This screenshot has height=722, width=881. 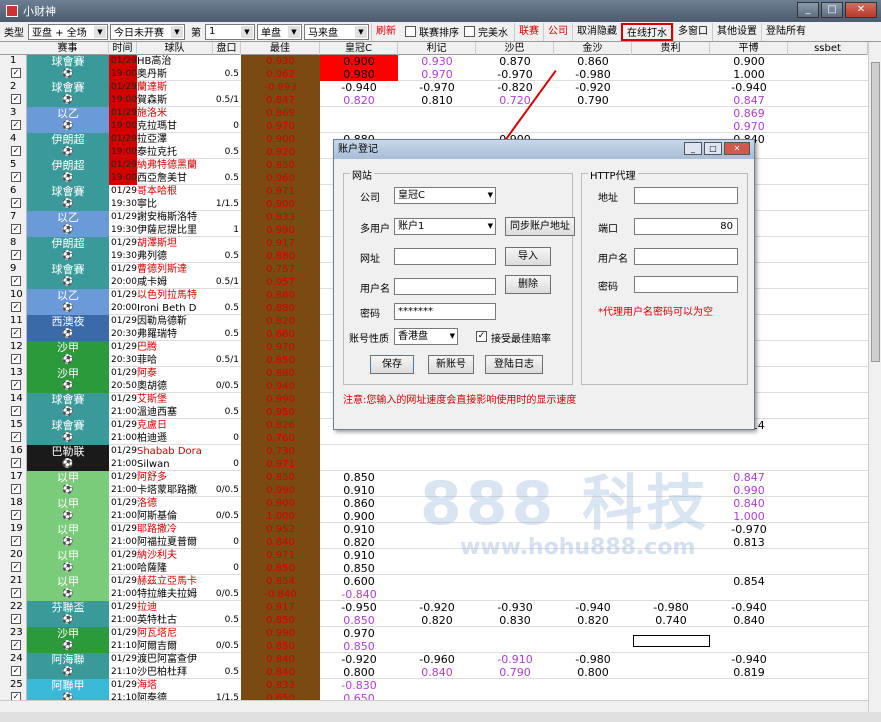 What do you see at coordinates (593, 94) in the screenshot?
I see `odds-cell: -0.920 0.790` at bounding box center [593, 94].